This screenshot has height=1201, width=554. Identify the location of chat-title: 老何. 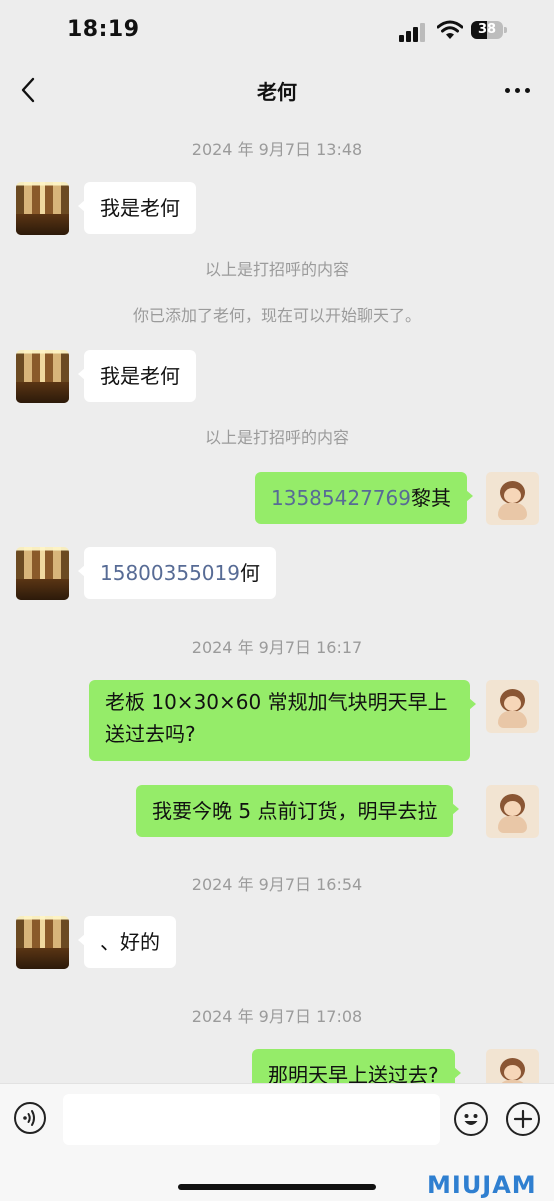
(277, 92).